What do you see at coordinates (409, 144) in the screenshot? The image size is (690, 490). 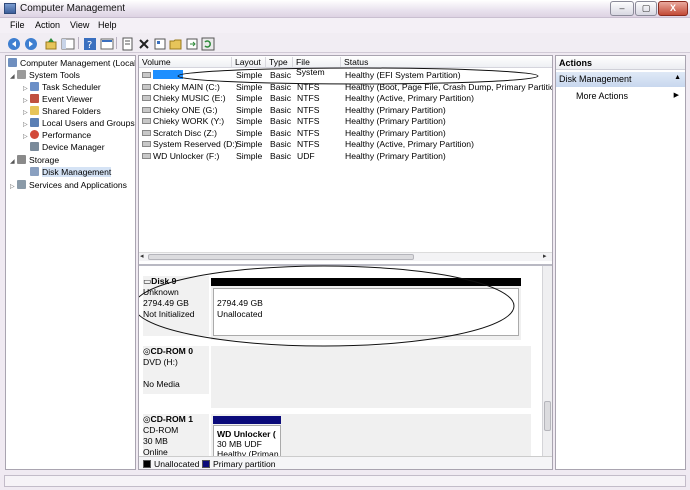 I see `status-cell: Healthy (Active, Primary Partition)` at bounding box center [409, 144].